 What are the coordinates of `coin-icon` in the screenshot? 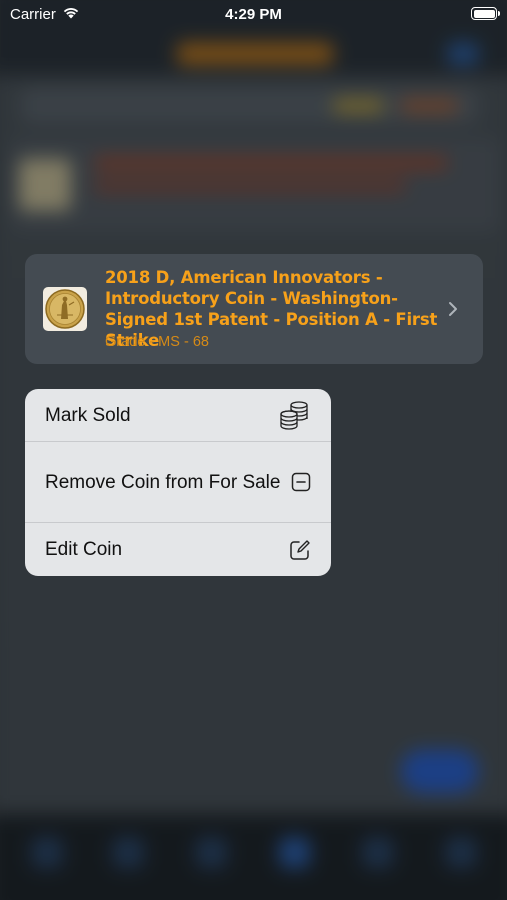 It's located at (65, 309).